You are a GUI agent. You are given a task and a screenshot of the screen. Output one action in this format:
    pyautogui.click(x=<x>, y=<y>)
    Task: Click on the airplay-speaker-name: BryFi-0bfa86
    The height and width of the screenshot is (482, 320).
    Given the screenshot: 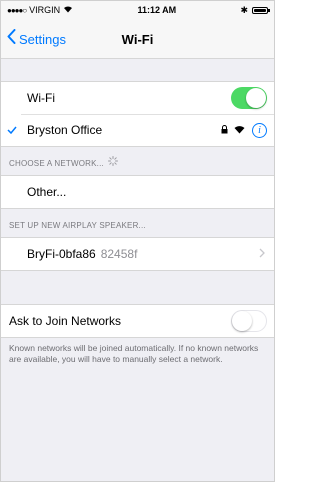 What is the action you would take?
    pyautogui.click(x=61, y=254)
    